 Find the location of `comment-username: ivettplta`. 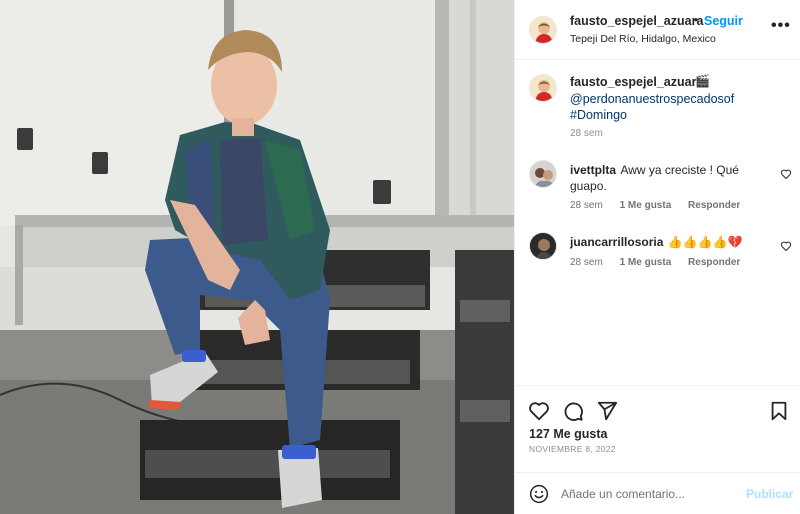

comment-username: ivettplta is located at coordinates (593, 170).